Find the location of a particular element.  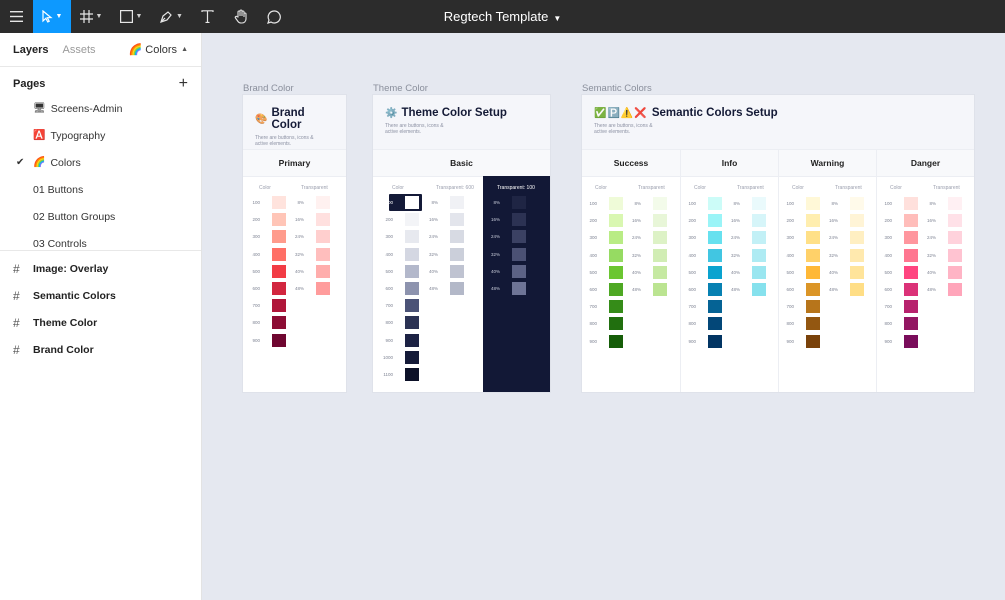

tab-assets: Assets is located at coordinates (78, 50).